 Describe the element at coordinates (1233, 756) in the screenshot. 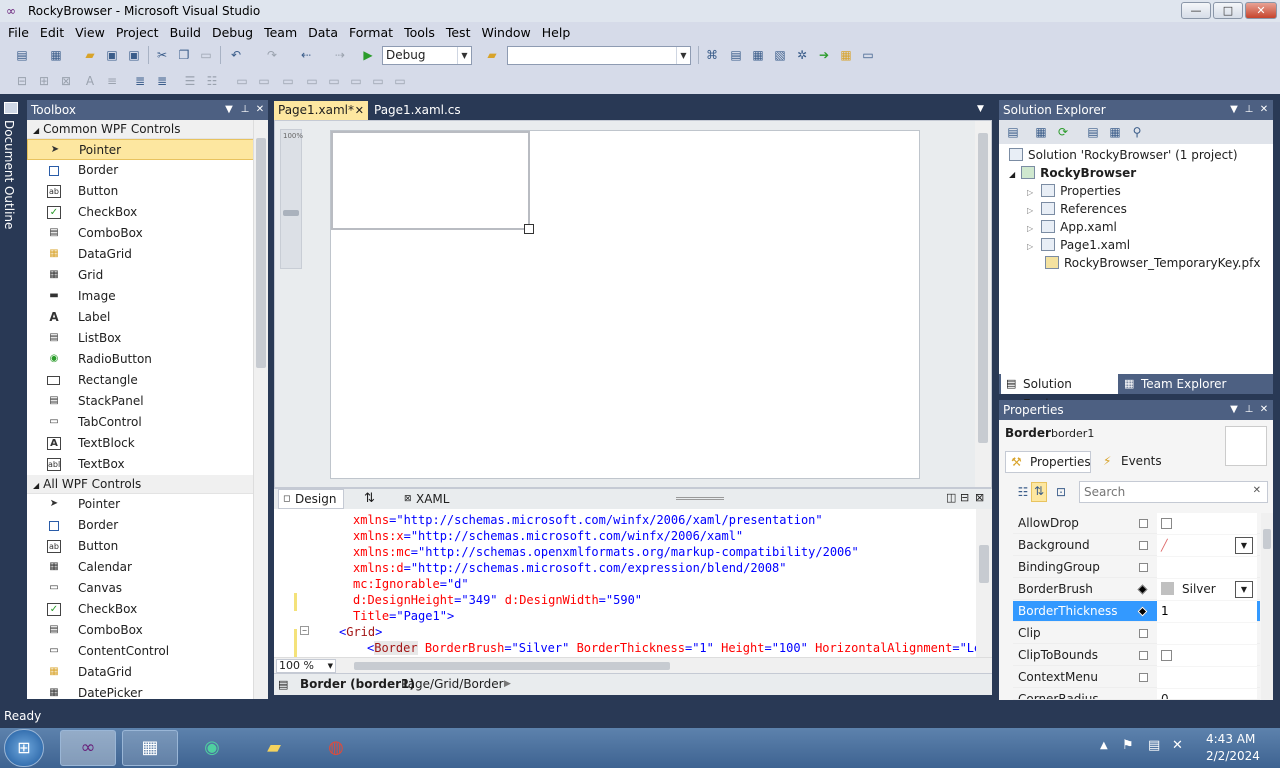

I see `clock-date: 2/2/2024` at that location.